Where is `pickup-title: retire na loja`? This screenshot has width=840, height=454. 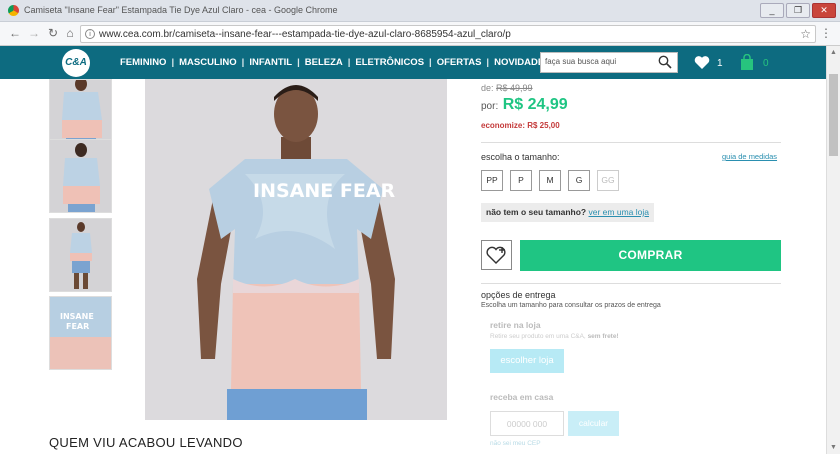
pickup-title: retire na loja is located at coordinates (515, 325).